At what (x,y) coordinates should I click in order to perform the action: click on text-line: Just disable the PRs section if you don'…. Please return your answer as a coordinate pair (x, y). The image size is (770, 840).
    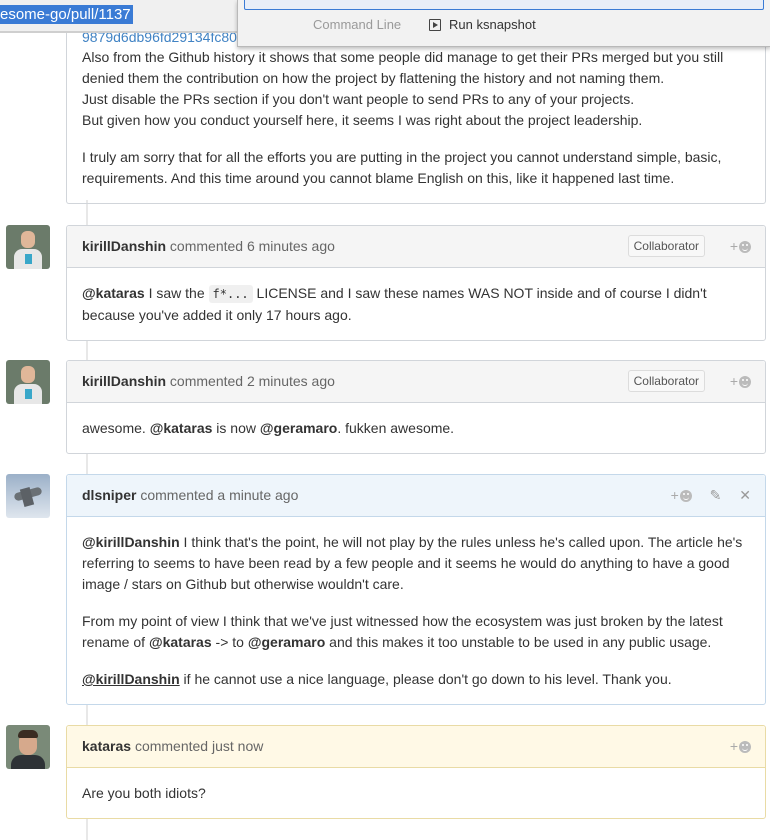
    Looking at the image, I should click on (358, 99).